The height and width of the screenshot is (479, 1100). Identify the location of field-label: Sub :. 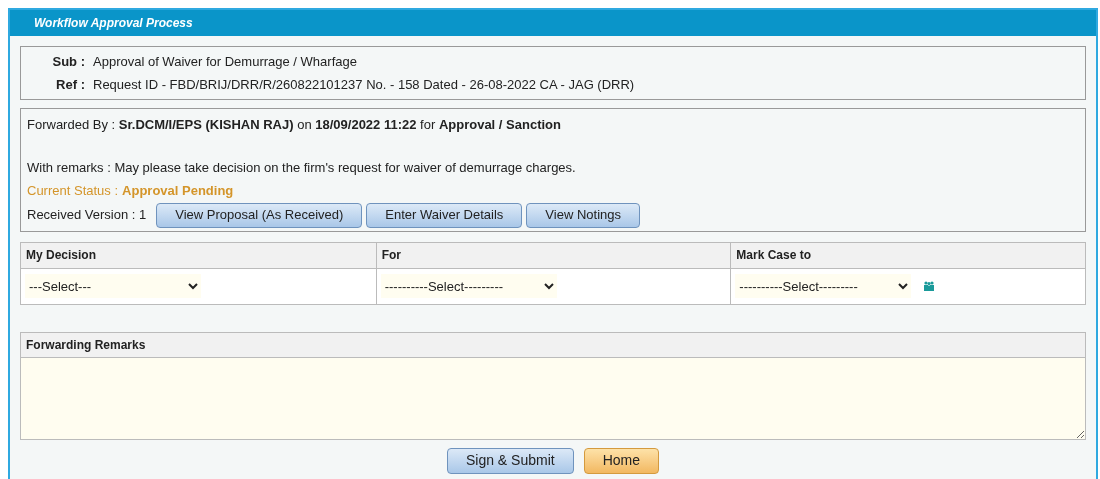
(68, 62).